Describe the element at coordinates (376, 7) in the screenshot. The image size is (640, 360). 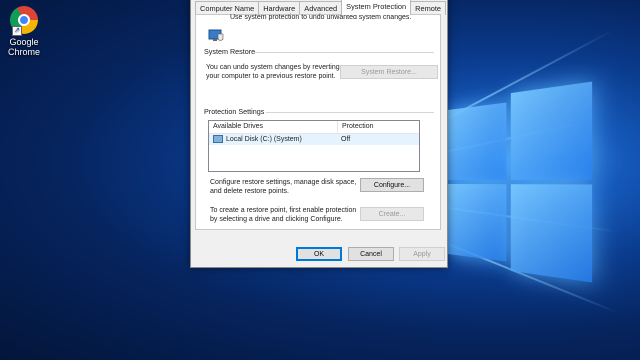
I see `tab-system-protection: System Protection` at that location.